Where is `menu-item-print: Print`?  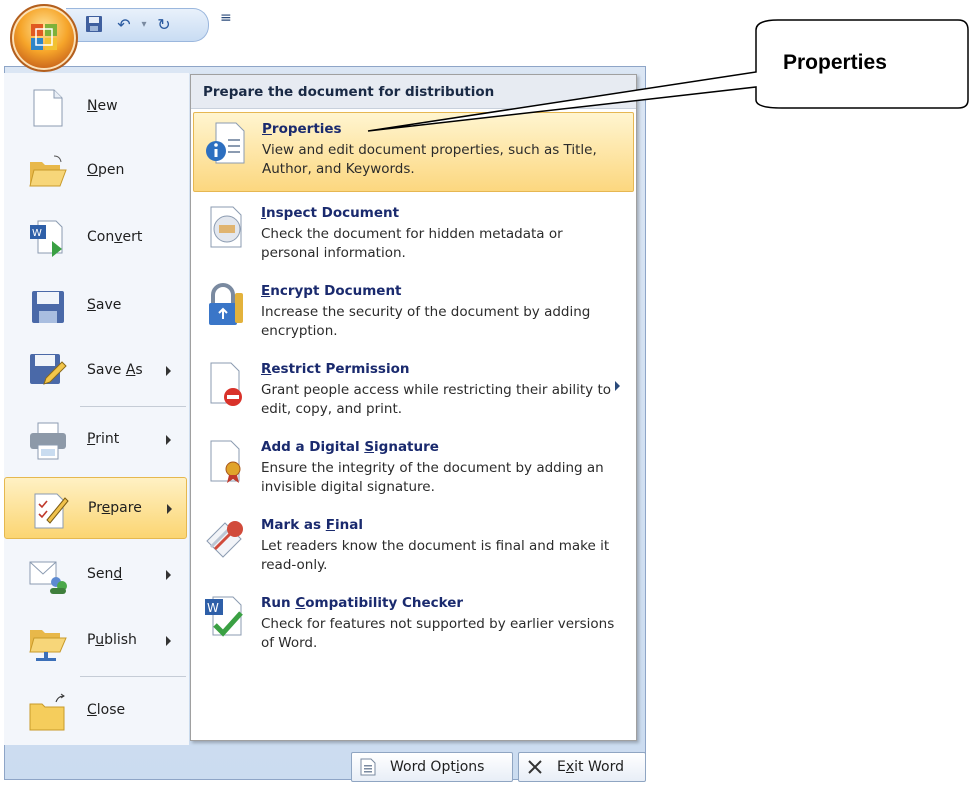
menu-item-print: Print is located at coordinates (95, 440).